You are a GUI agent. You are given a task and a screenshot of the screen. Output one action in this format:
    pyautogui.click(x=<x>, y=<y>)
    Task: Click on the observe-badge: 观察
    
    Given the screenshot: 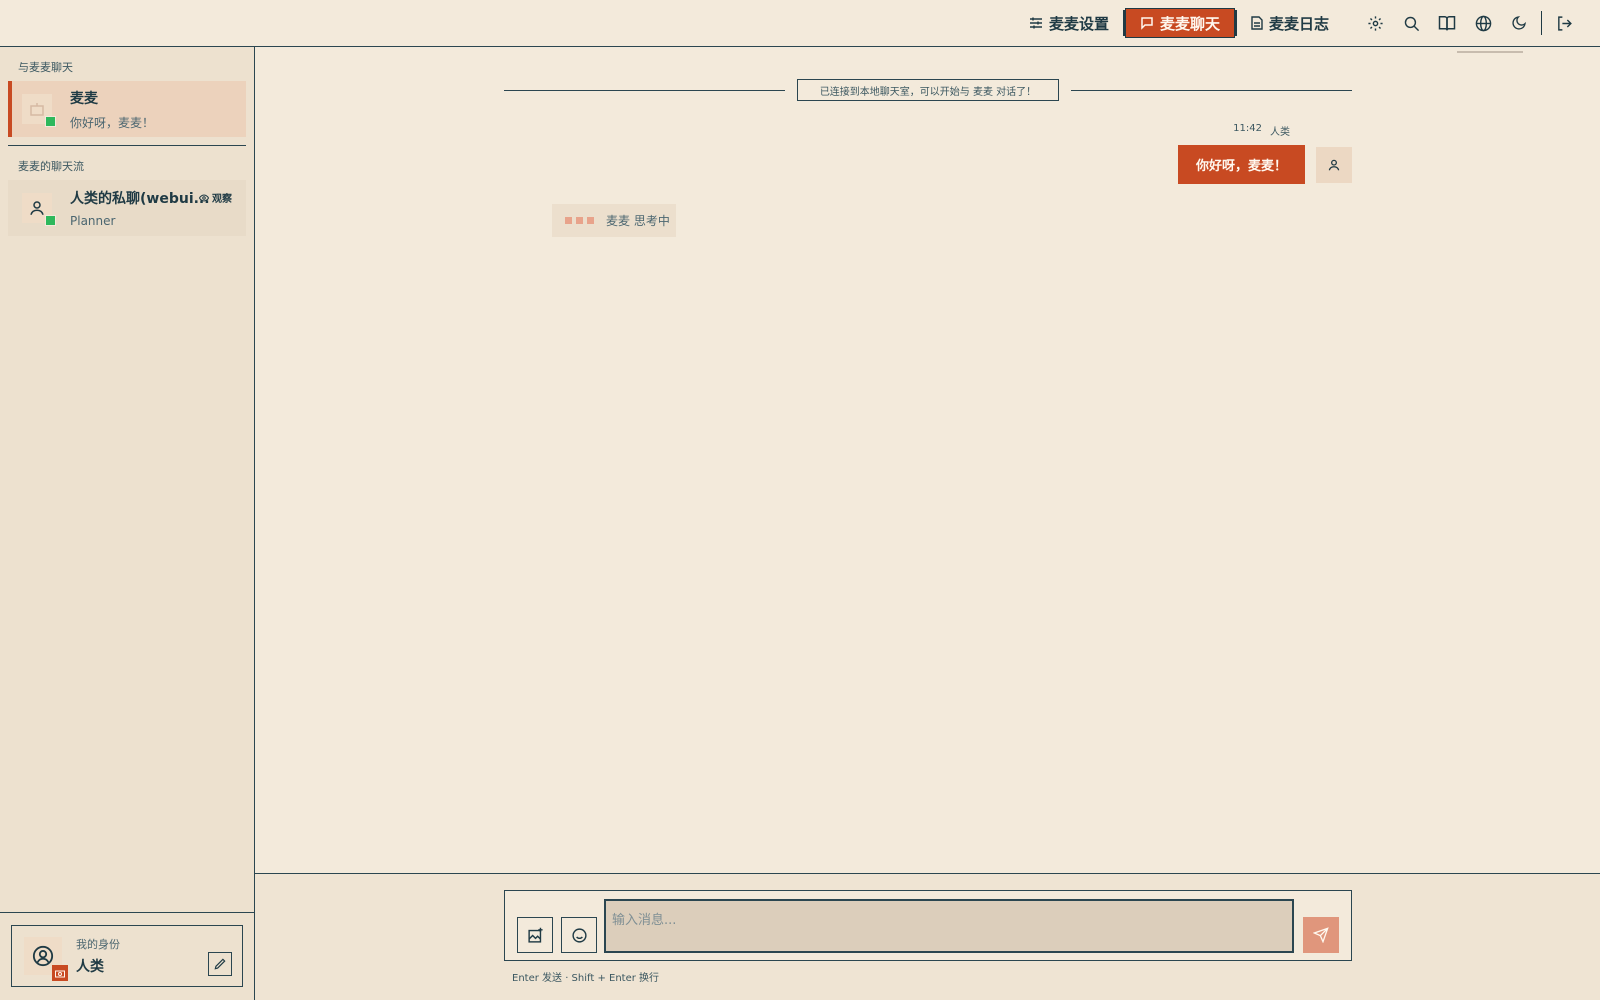 What is the action you would take?
    pyautogui.click(x=215, y=197)
    